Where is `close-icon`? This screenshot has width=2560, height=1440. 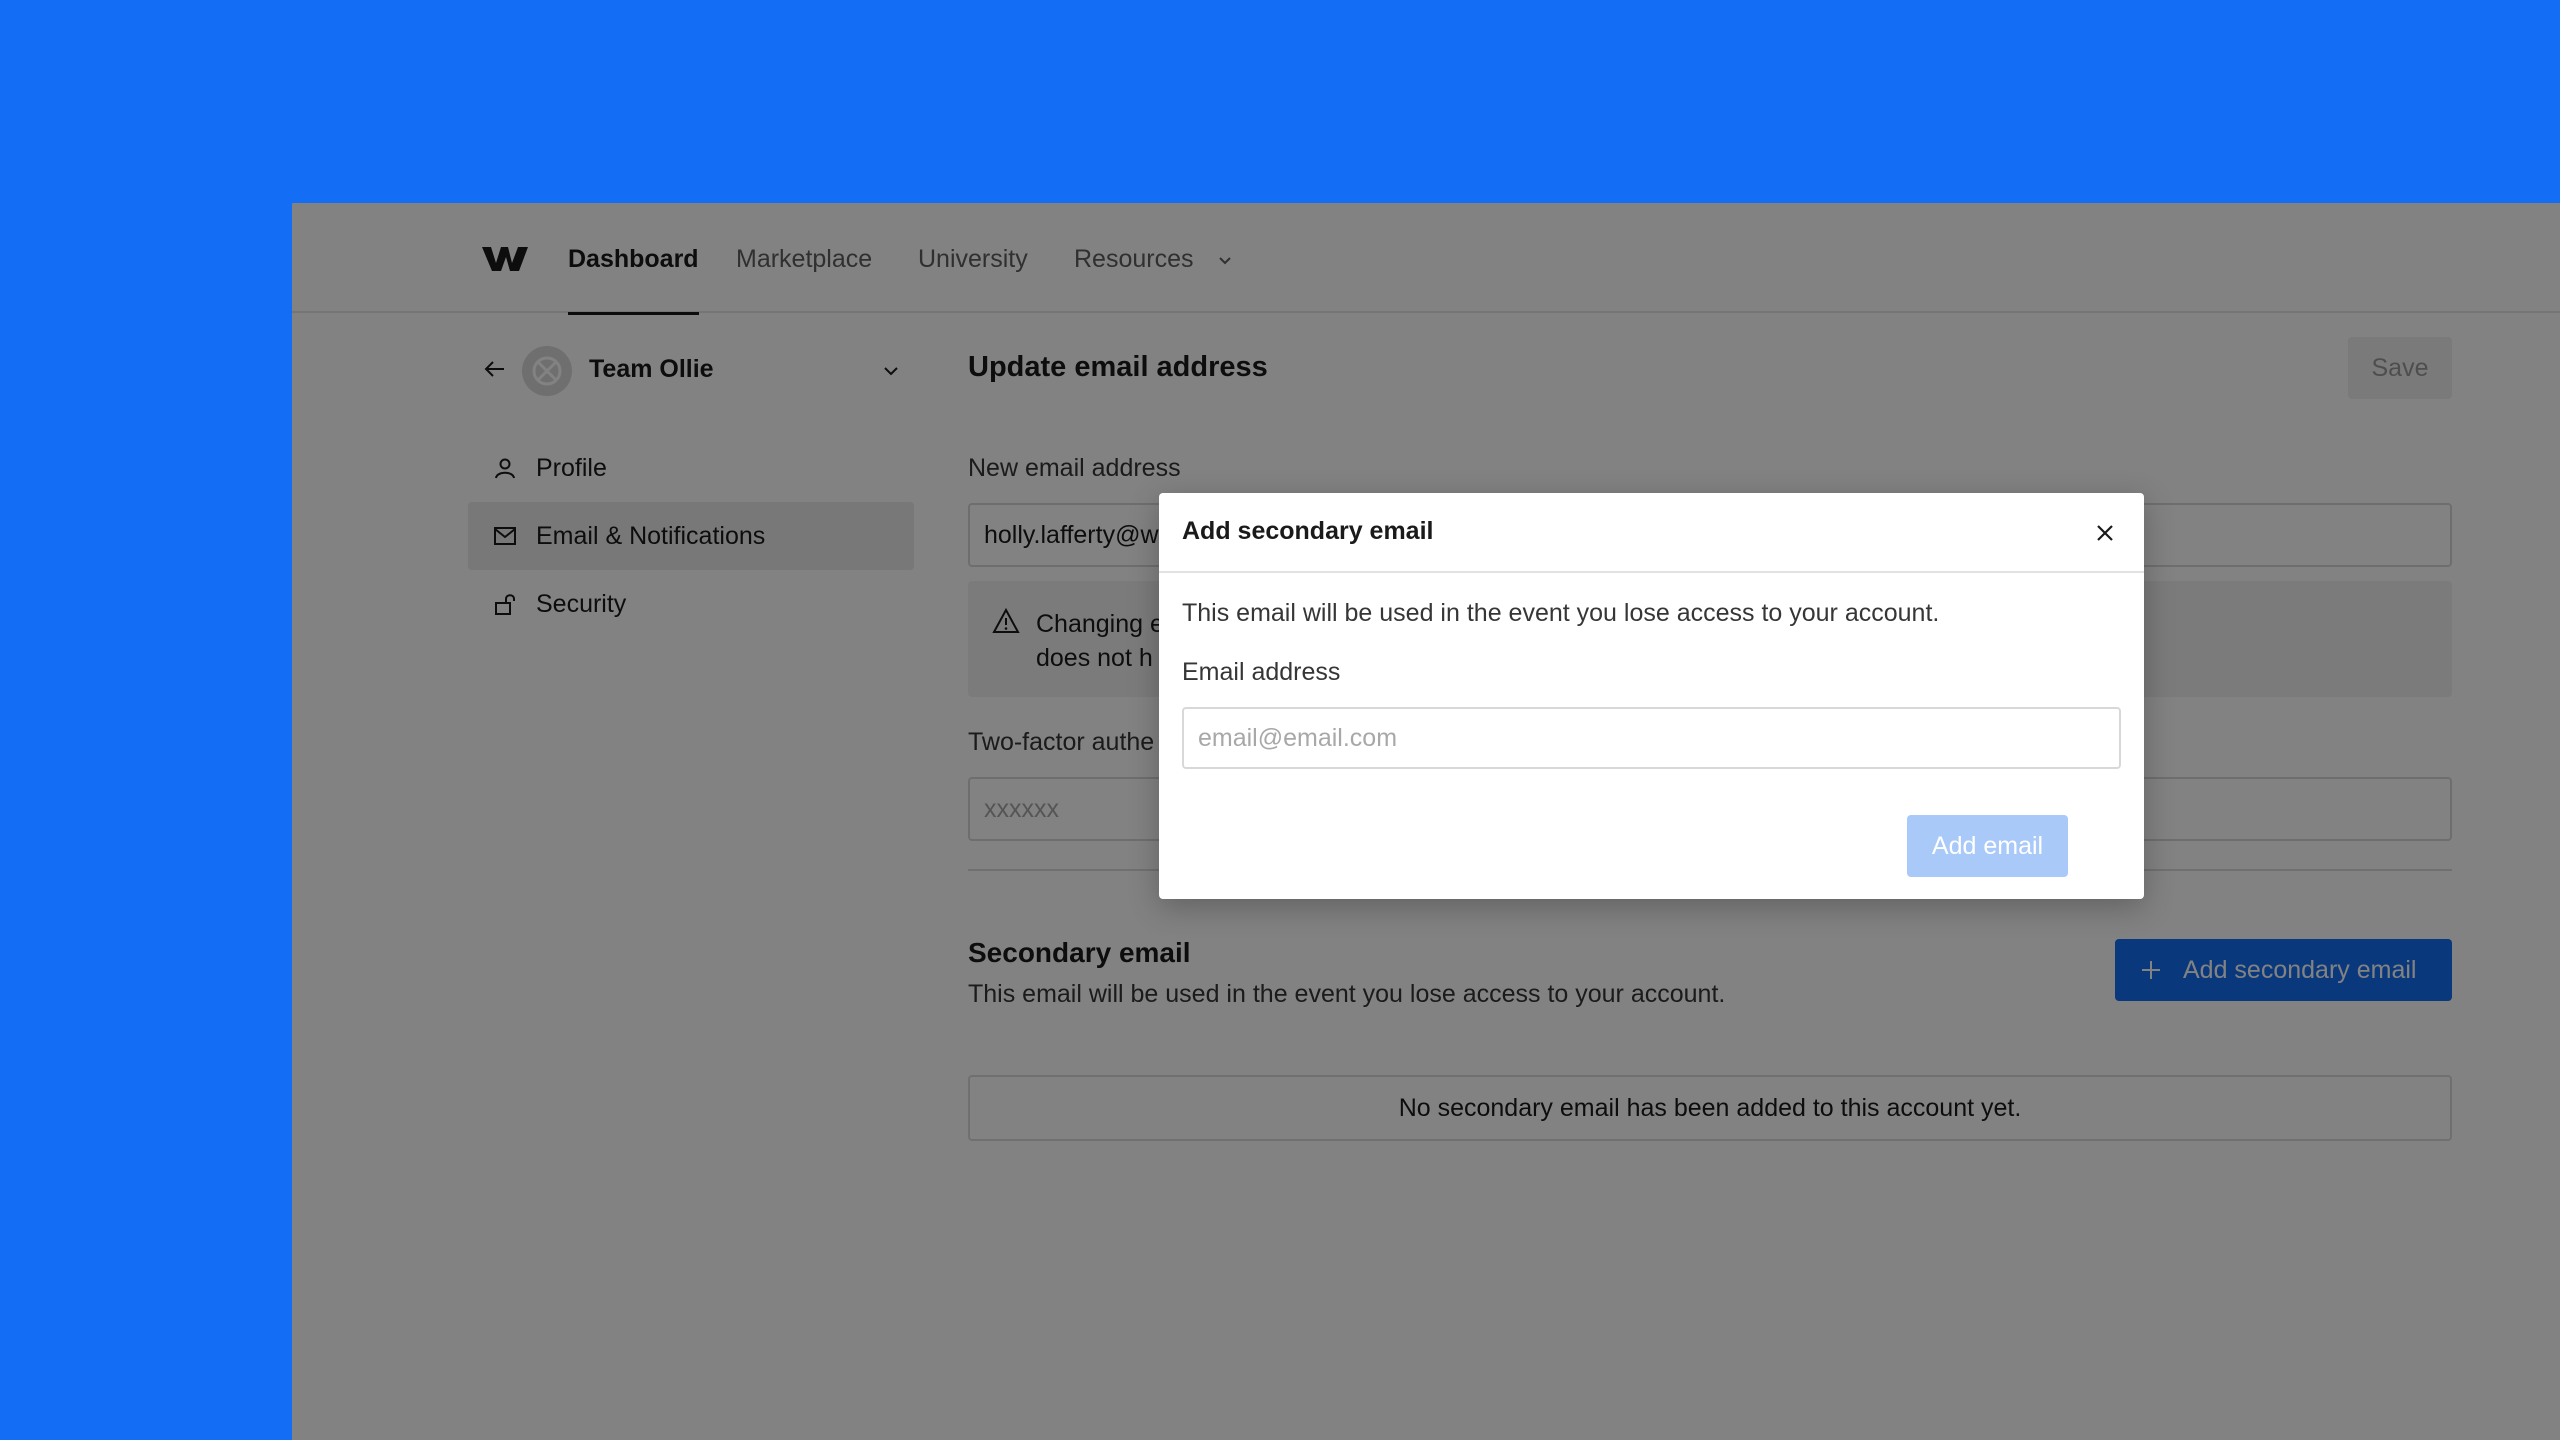
close-icon is located at coordinates (2105, 533).